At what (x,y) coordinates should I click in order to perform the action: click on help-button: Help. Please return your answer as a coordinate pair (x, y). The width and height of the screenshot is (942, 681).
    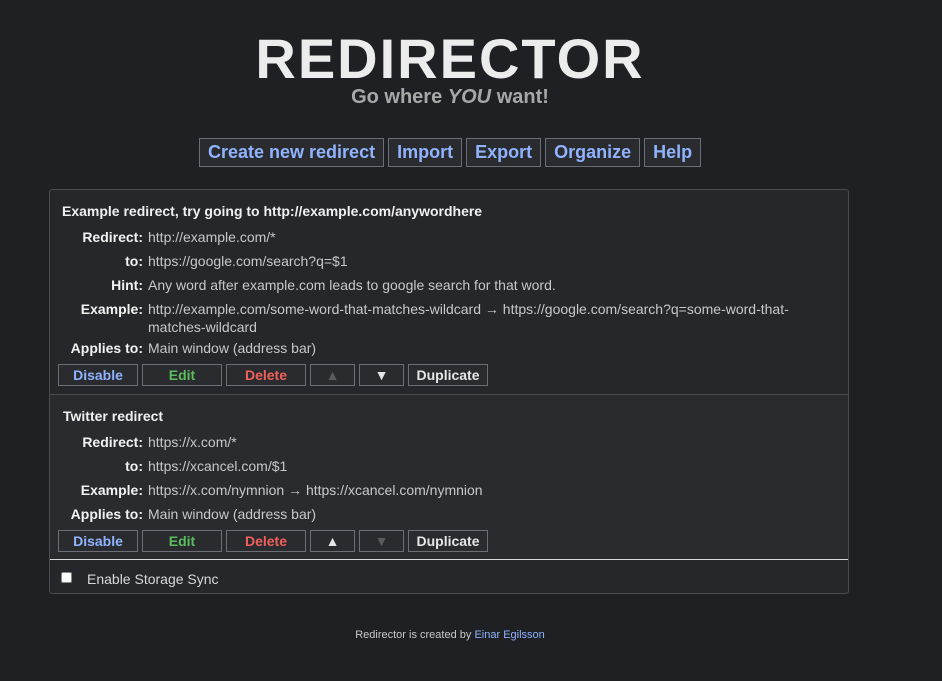
    Looking at the image, I should click on (673, 152).